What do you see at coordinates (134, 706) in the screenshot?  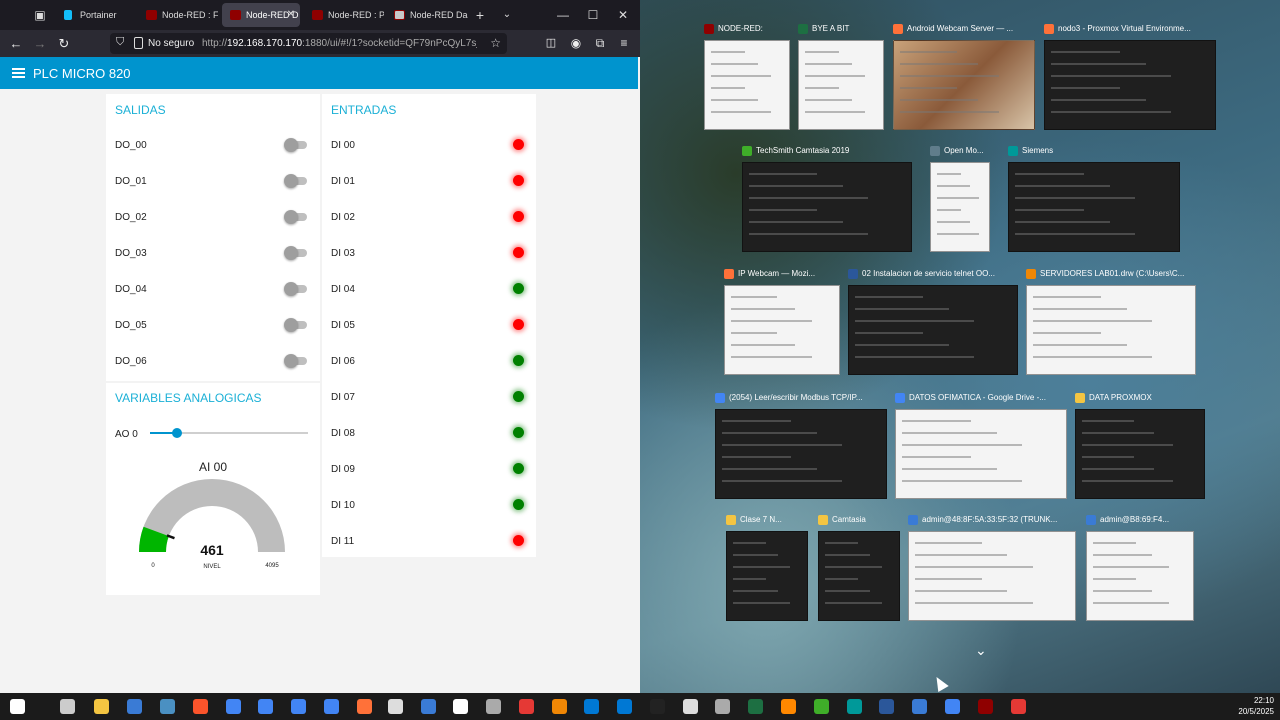 I see `browser-icon` at bounding box center [134, 706].